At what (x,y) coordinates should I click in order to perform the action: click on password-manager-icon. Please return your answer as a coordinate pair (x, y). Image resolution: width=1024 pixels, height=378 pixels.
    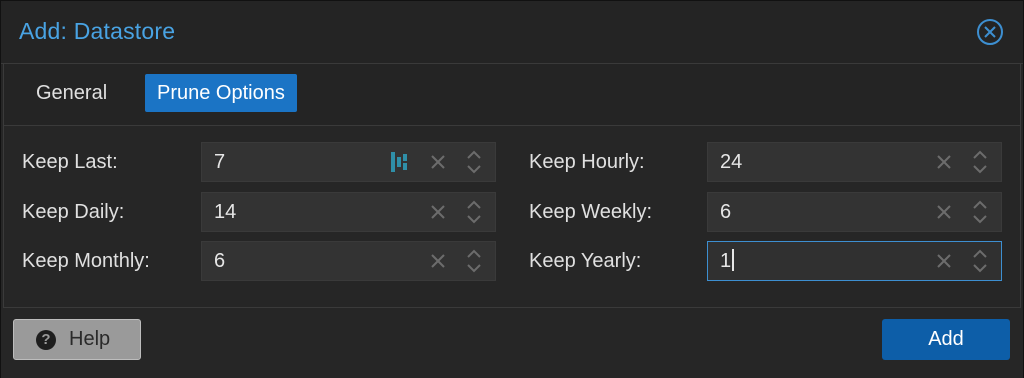
    Looking at the image, I should click on (400, 162).